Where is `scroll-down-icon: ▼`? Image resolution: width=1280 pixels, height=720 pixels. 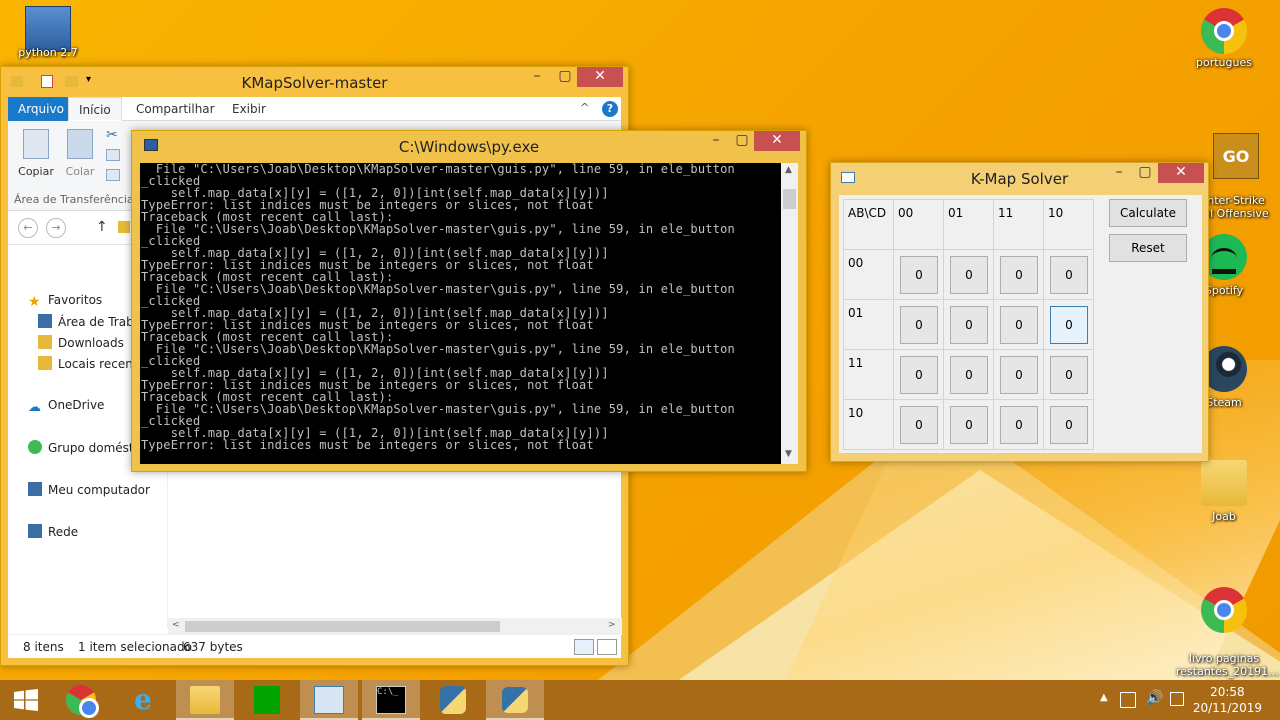 scroll-down-icon: ▼ is located at coordinates (788, 454).